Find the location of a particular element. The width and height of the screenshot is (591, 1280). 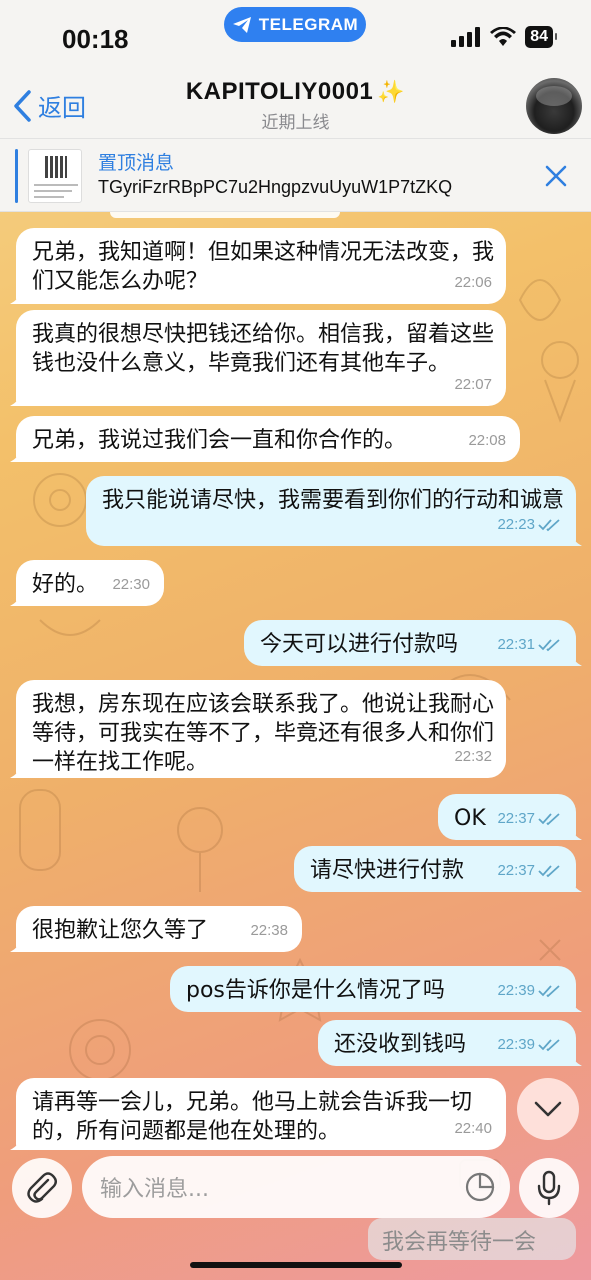

scroll-down-button is located at coordinates (548, 1109).